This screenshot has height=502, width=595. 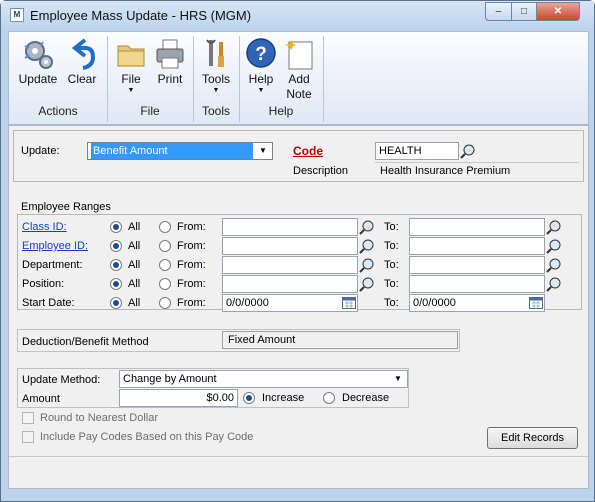 I want to click on window-title: Employee Mass Update - HRS (MGM), so click(x=141, y=15).